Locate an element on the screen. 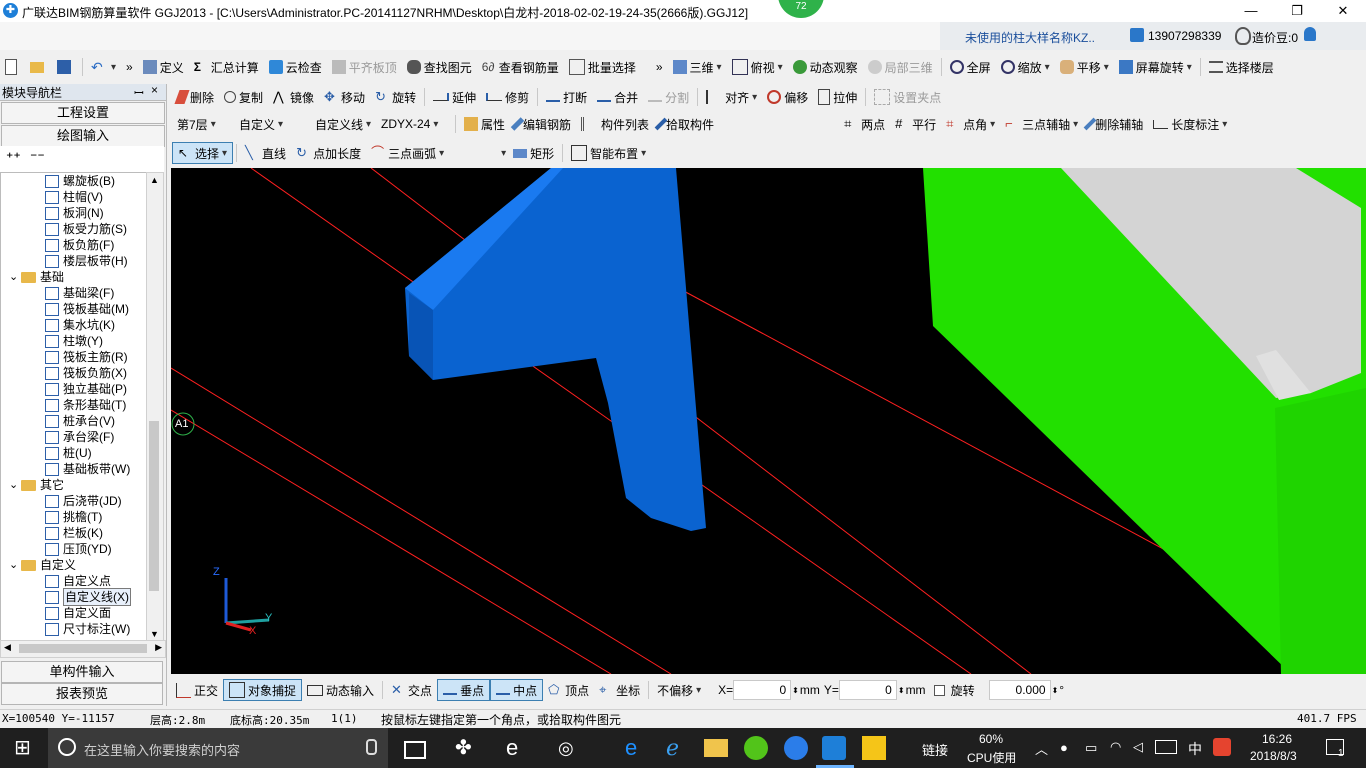 This screenshot has width=1366, height=768. maximize-button: ❐ is located at coordinates (1297, 11).